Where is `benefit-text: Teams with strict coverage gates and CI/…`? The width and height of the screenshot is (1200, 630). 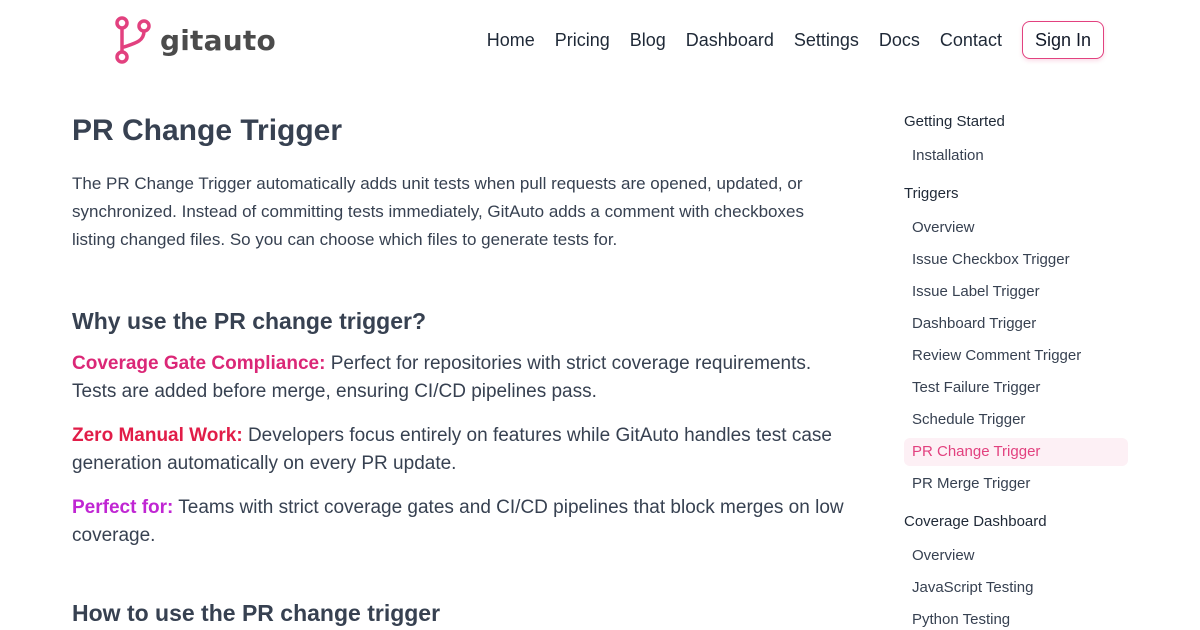
benefit-text: Teams with strict coverage gates and CI/… is located at coordinates (458, 521).